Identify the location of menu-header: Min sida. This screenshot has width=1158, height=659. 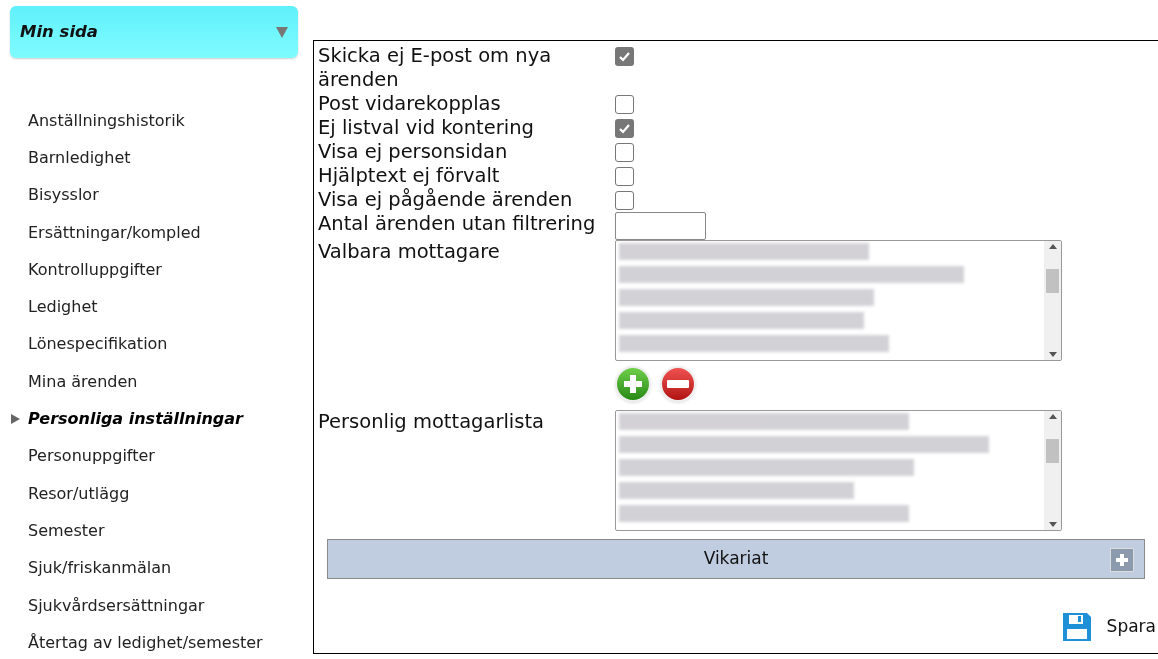
(154, 32).